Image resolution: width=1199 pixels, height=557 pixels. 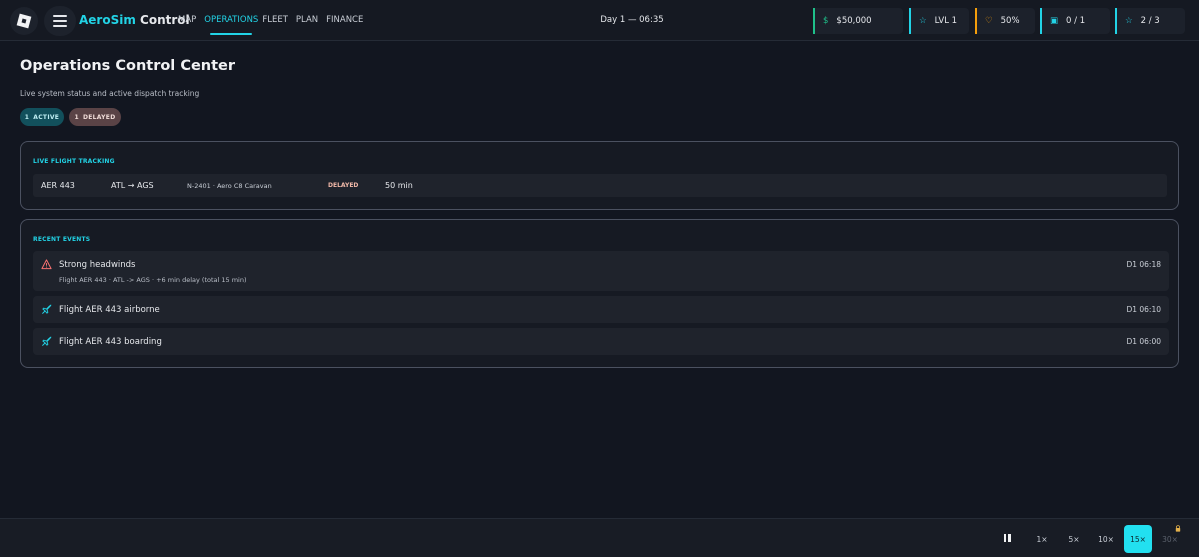 I want to click on panel-title: RECENT EVENTS, so click(x=62, y=239).